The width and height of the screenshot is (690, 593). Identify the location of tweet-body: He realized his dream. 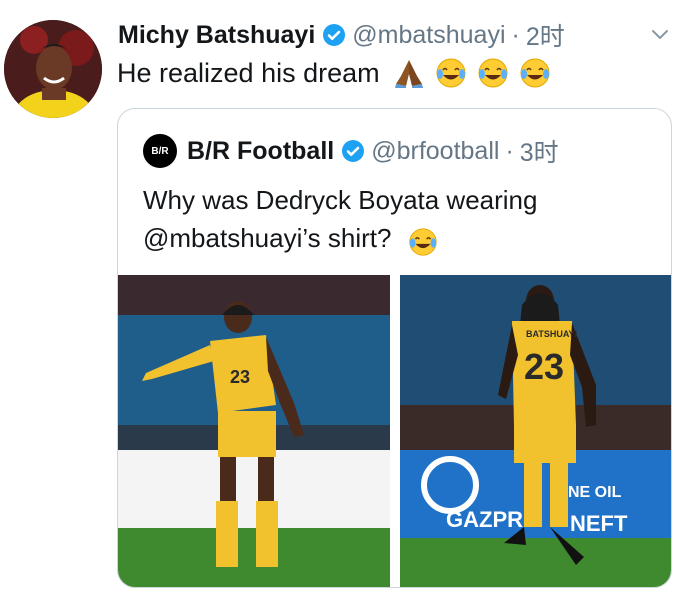
(334, 73).